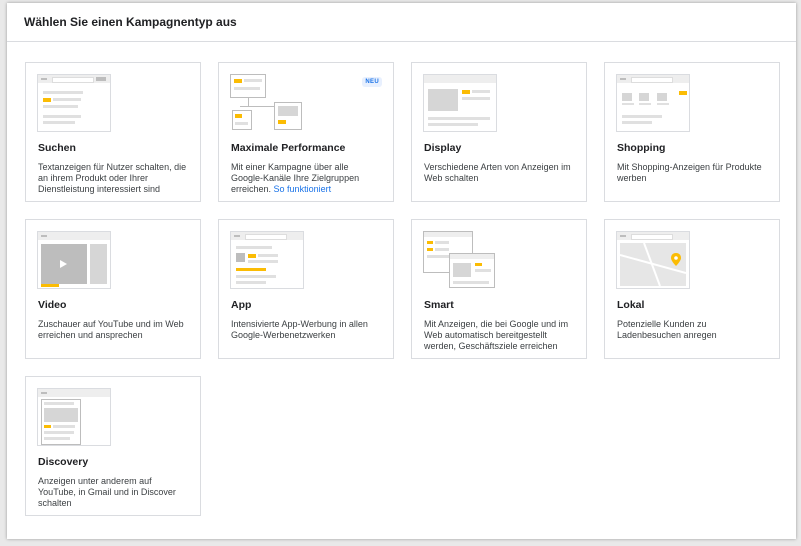  What do you see at coordinates (653, 103) in the screenshot?
I see `shopping-thumbnail` at bounding box center [653, 103].